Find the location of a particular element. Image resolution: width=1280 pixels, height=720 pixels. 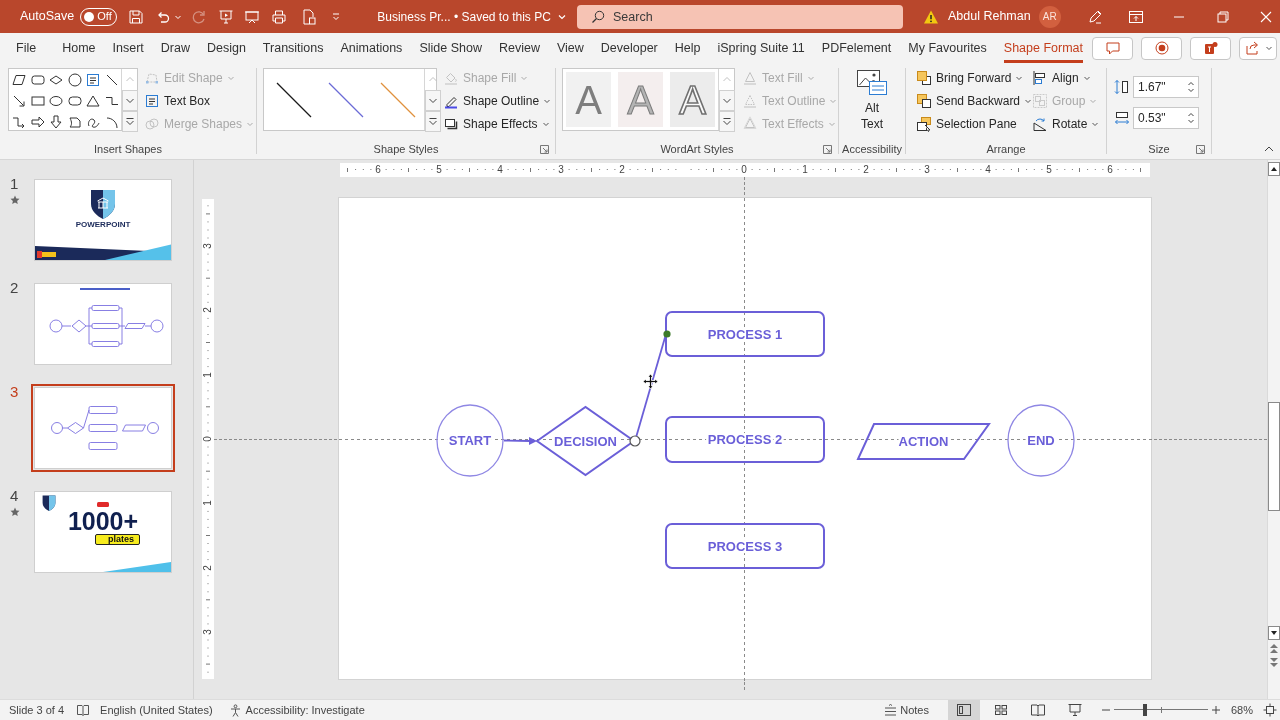

shape-width-icon is located at coordinates (1122, 118).